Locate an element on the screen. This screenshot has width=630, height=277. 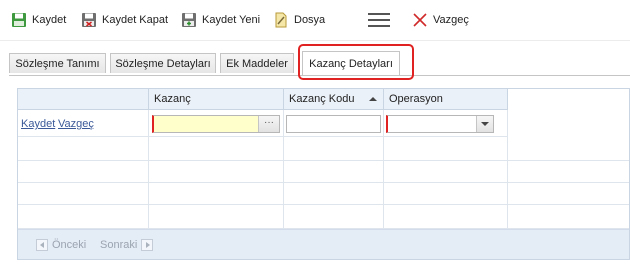
save-new-icon is located at coordinates (189, 20).